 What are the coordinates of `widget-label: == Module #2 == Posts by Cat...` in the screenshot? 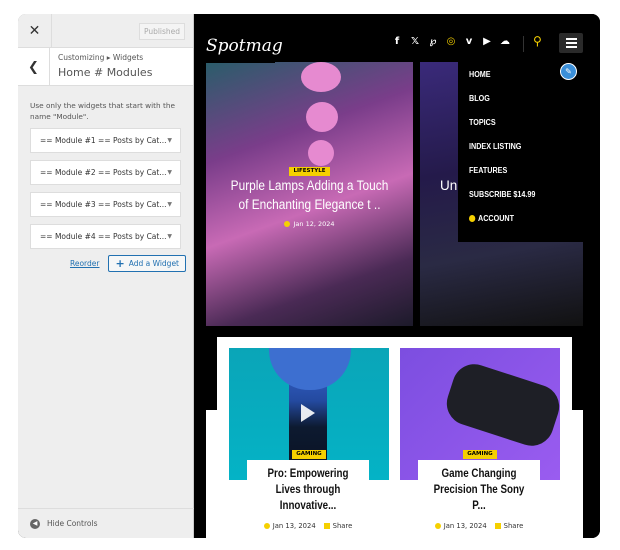 It's located at (103, 172).